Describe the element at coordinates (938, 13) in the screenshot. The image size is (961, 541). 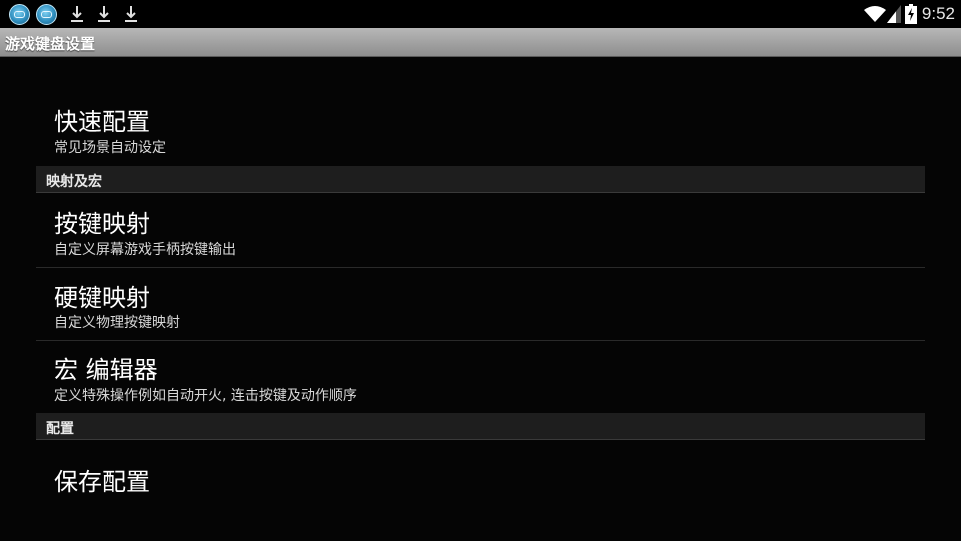
I see `clock: 9:52` at that location.